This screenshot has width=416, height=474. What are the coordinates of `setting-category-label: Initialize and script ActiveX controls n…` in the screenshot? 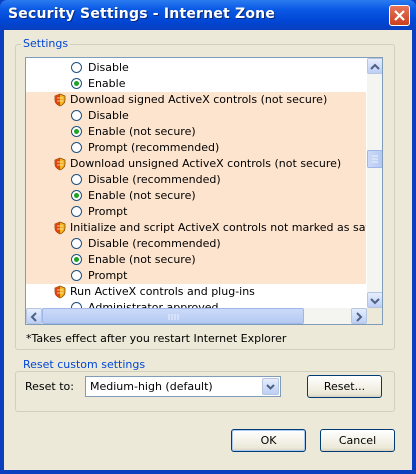 It's located at (218, 227).